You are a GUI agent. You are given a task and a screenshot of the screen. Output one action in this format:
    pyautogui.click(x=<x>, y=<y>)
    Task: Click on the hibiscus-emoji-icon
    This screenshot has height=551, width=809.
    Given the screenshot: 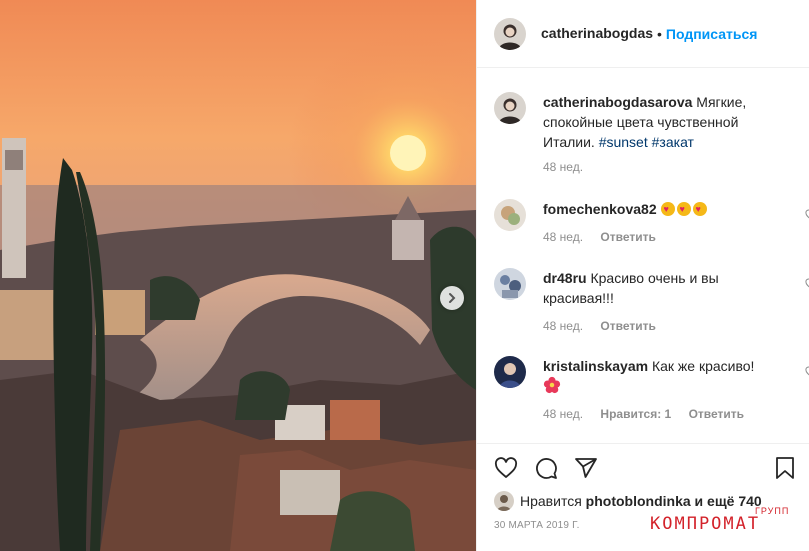 What is the action you would take?
    pyautogui.click(x=552, y=385)
    